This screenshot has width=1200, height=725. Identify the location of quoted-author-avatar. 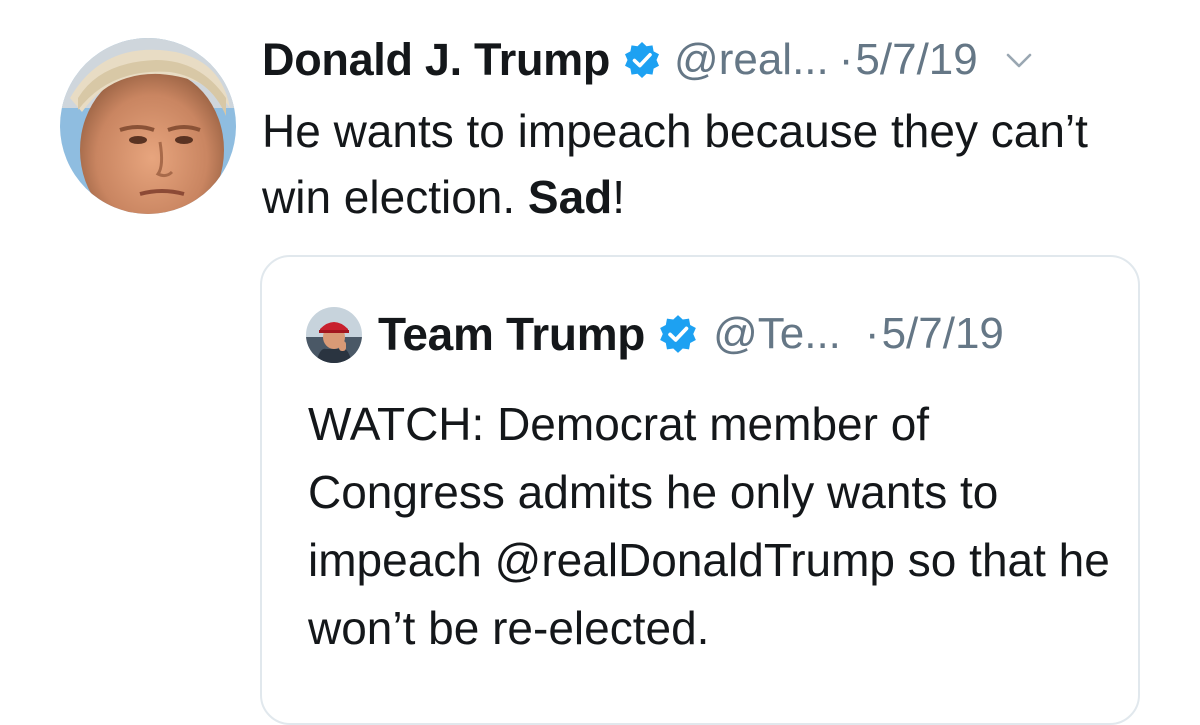
(334, 335).